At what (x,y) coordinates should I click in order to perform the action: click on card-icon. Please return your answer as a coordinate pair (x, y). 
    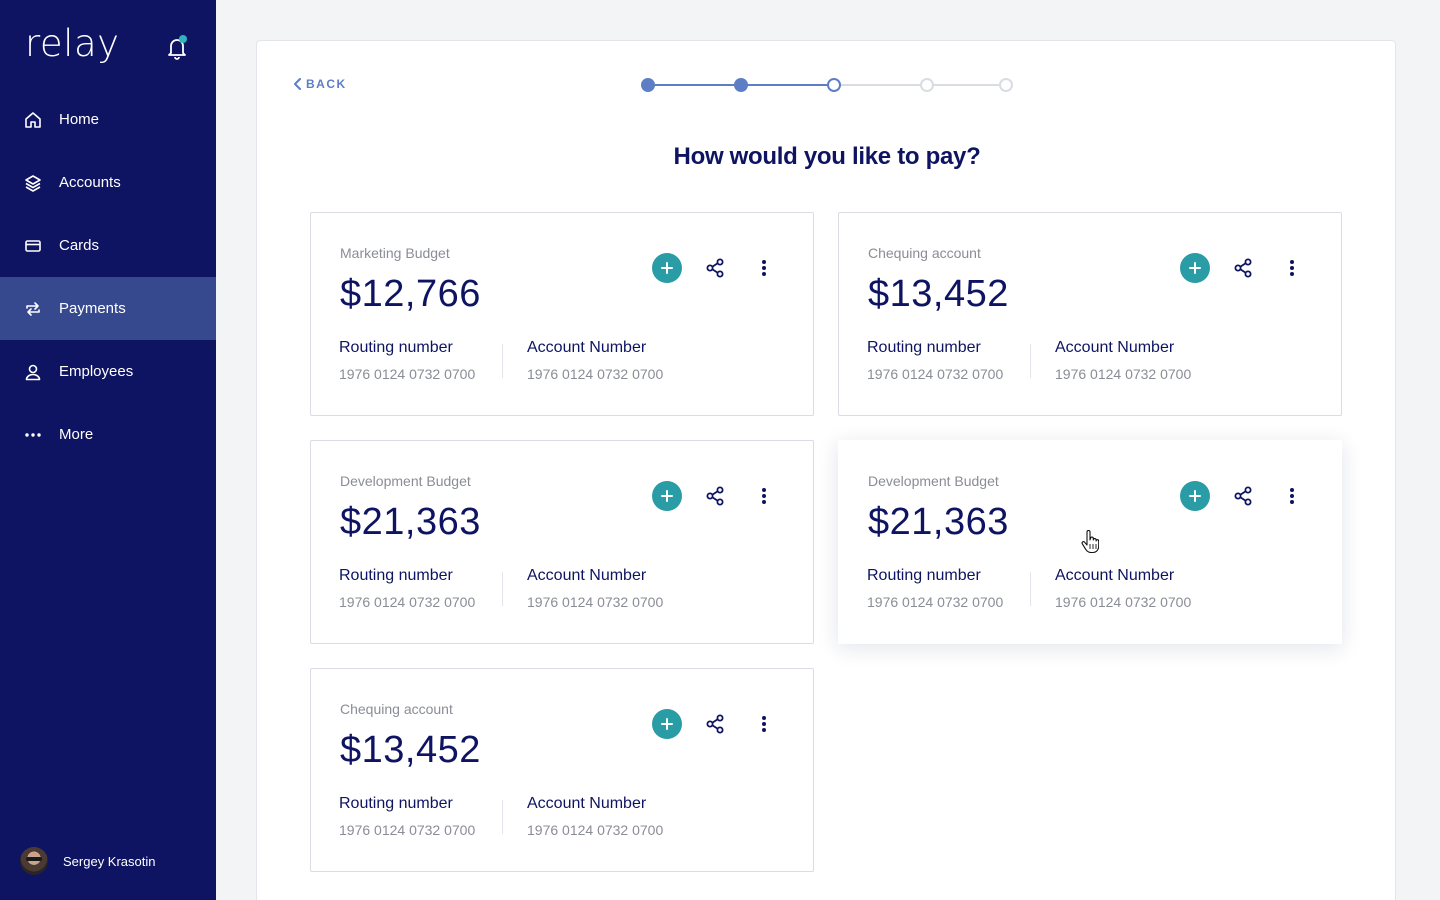
    Looking at the image, I should click on (33, 246).